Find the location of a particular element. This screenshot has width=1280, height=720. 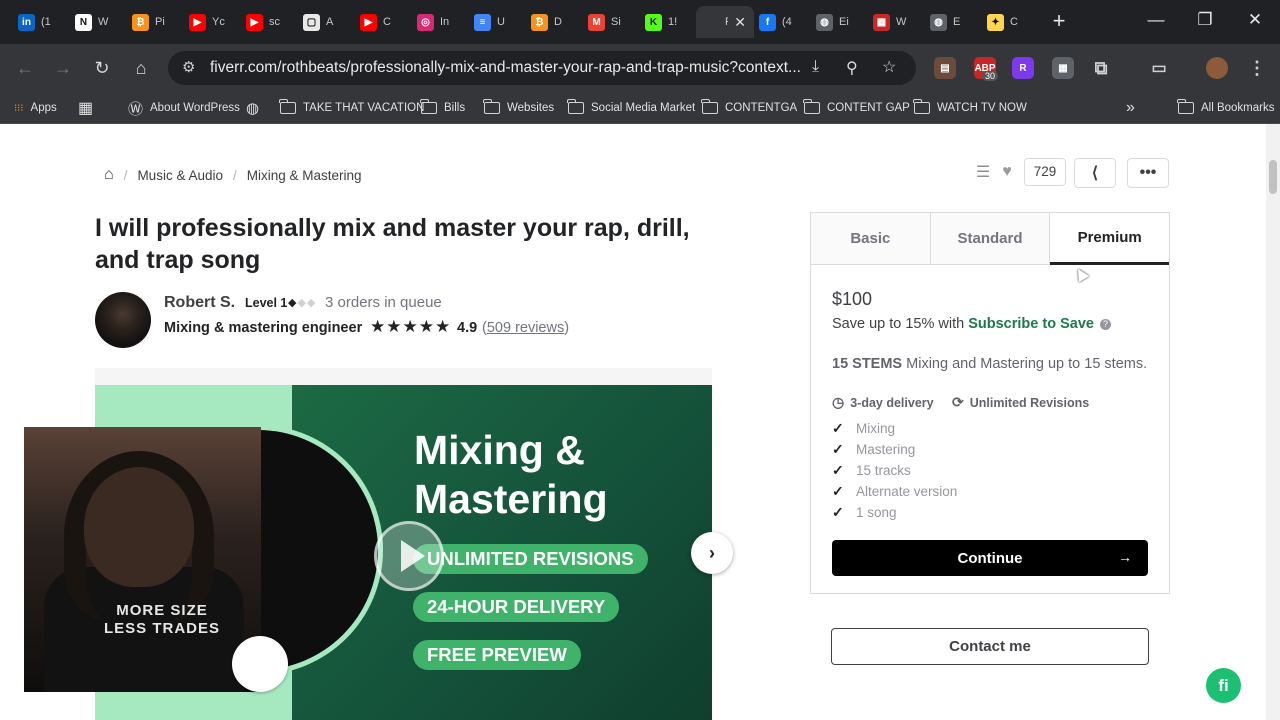

pip-round-button is located at coordinates (260, 664).